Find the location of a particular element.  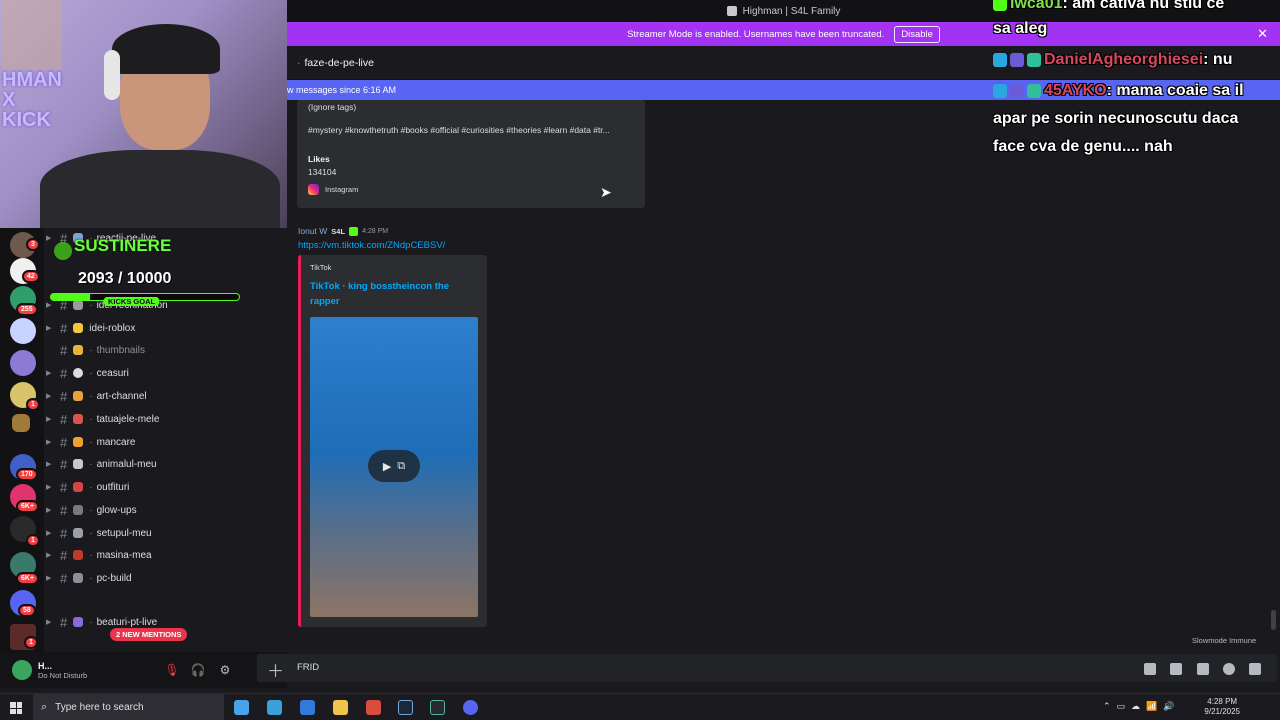

new-mentions-pill: 2 NEW MENTIONS is located at coordinates (149, 634).